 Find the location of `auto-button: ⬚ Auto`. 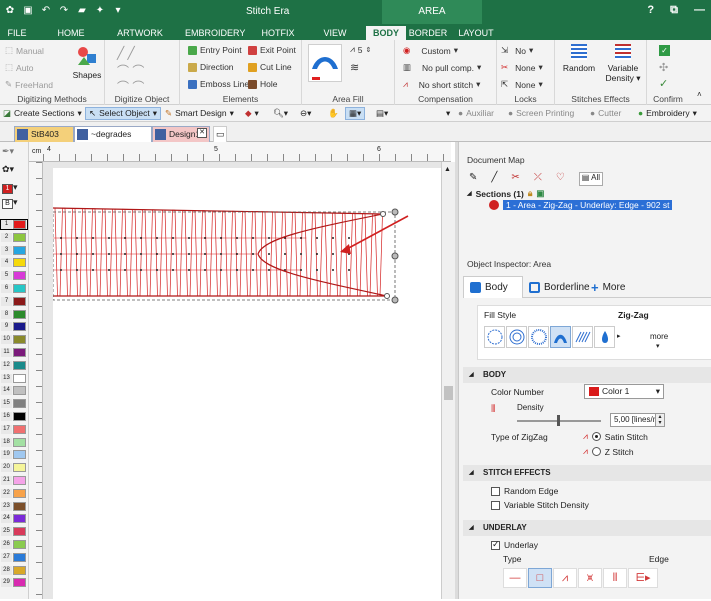

auto-button: ⬚ Auto is located at coordinates (19, 67).